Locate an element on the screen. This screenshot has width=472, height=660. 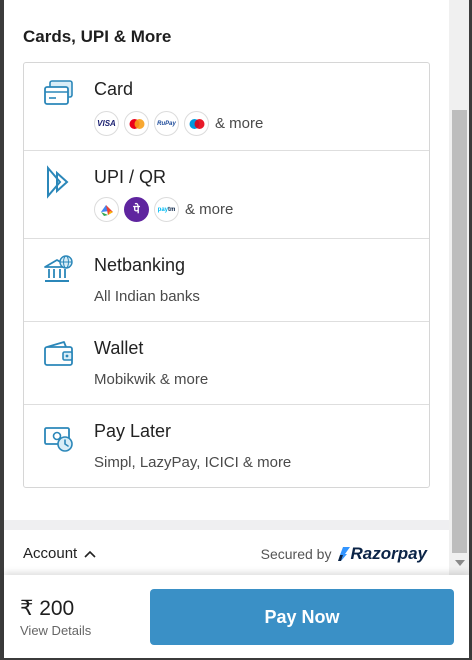
phonepe-logo: पे is located at coordinates (136, 209).